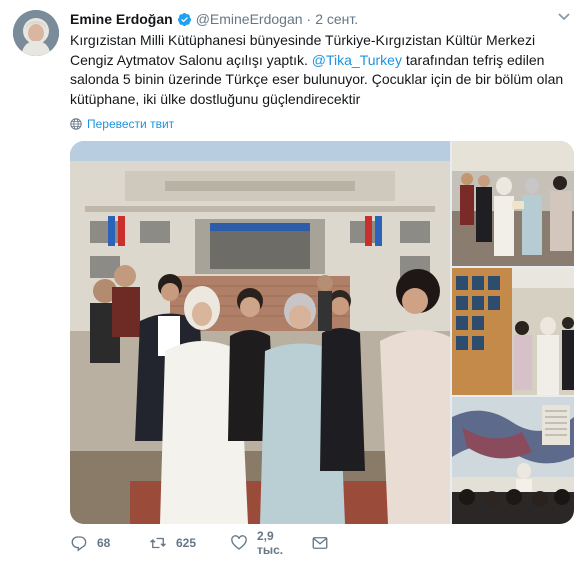 The width and height of the screenshot is (583, 562). I want to click on mention-link: @Tika_Turkey, so click(357, 60).